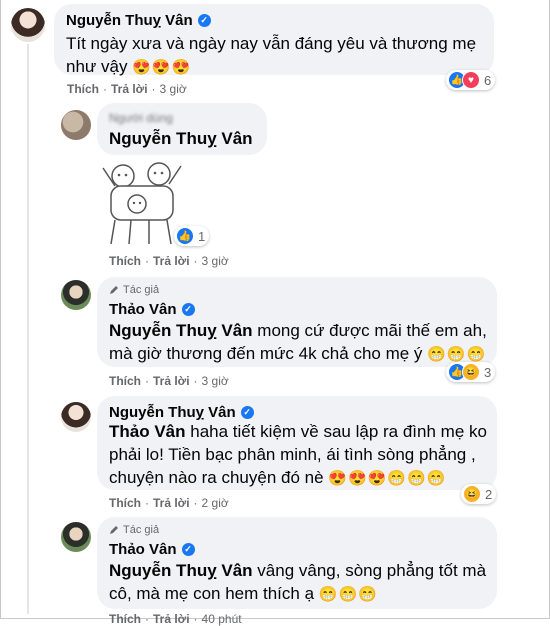  Describe the element at coordinates (222, 619) in the screenshot. I see `timestamp: 40 phút` at that location.